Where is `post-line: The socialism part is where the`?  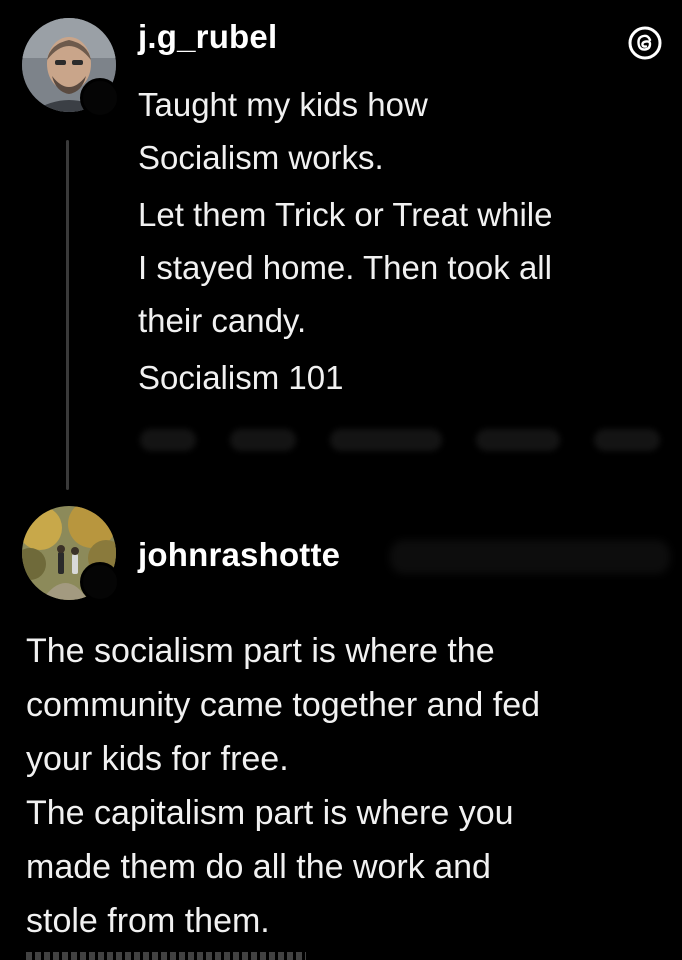 post-line: The socialism part is where the is located at coordinates (260, 651).